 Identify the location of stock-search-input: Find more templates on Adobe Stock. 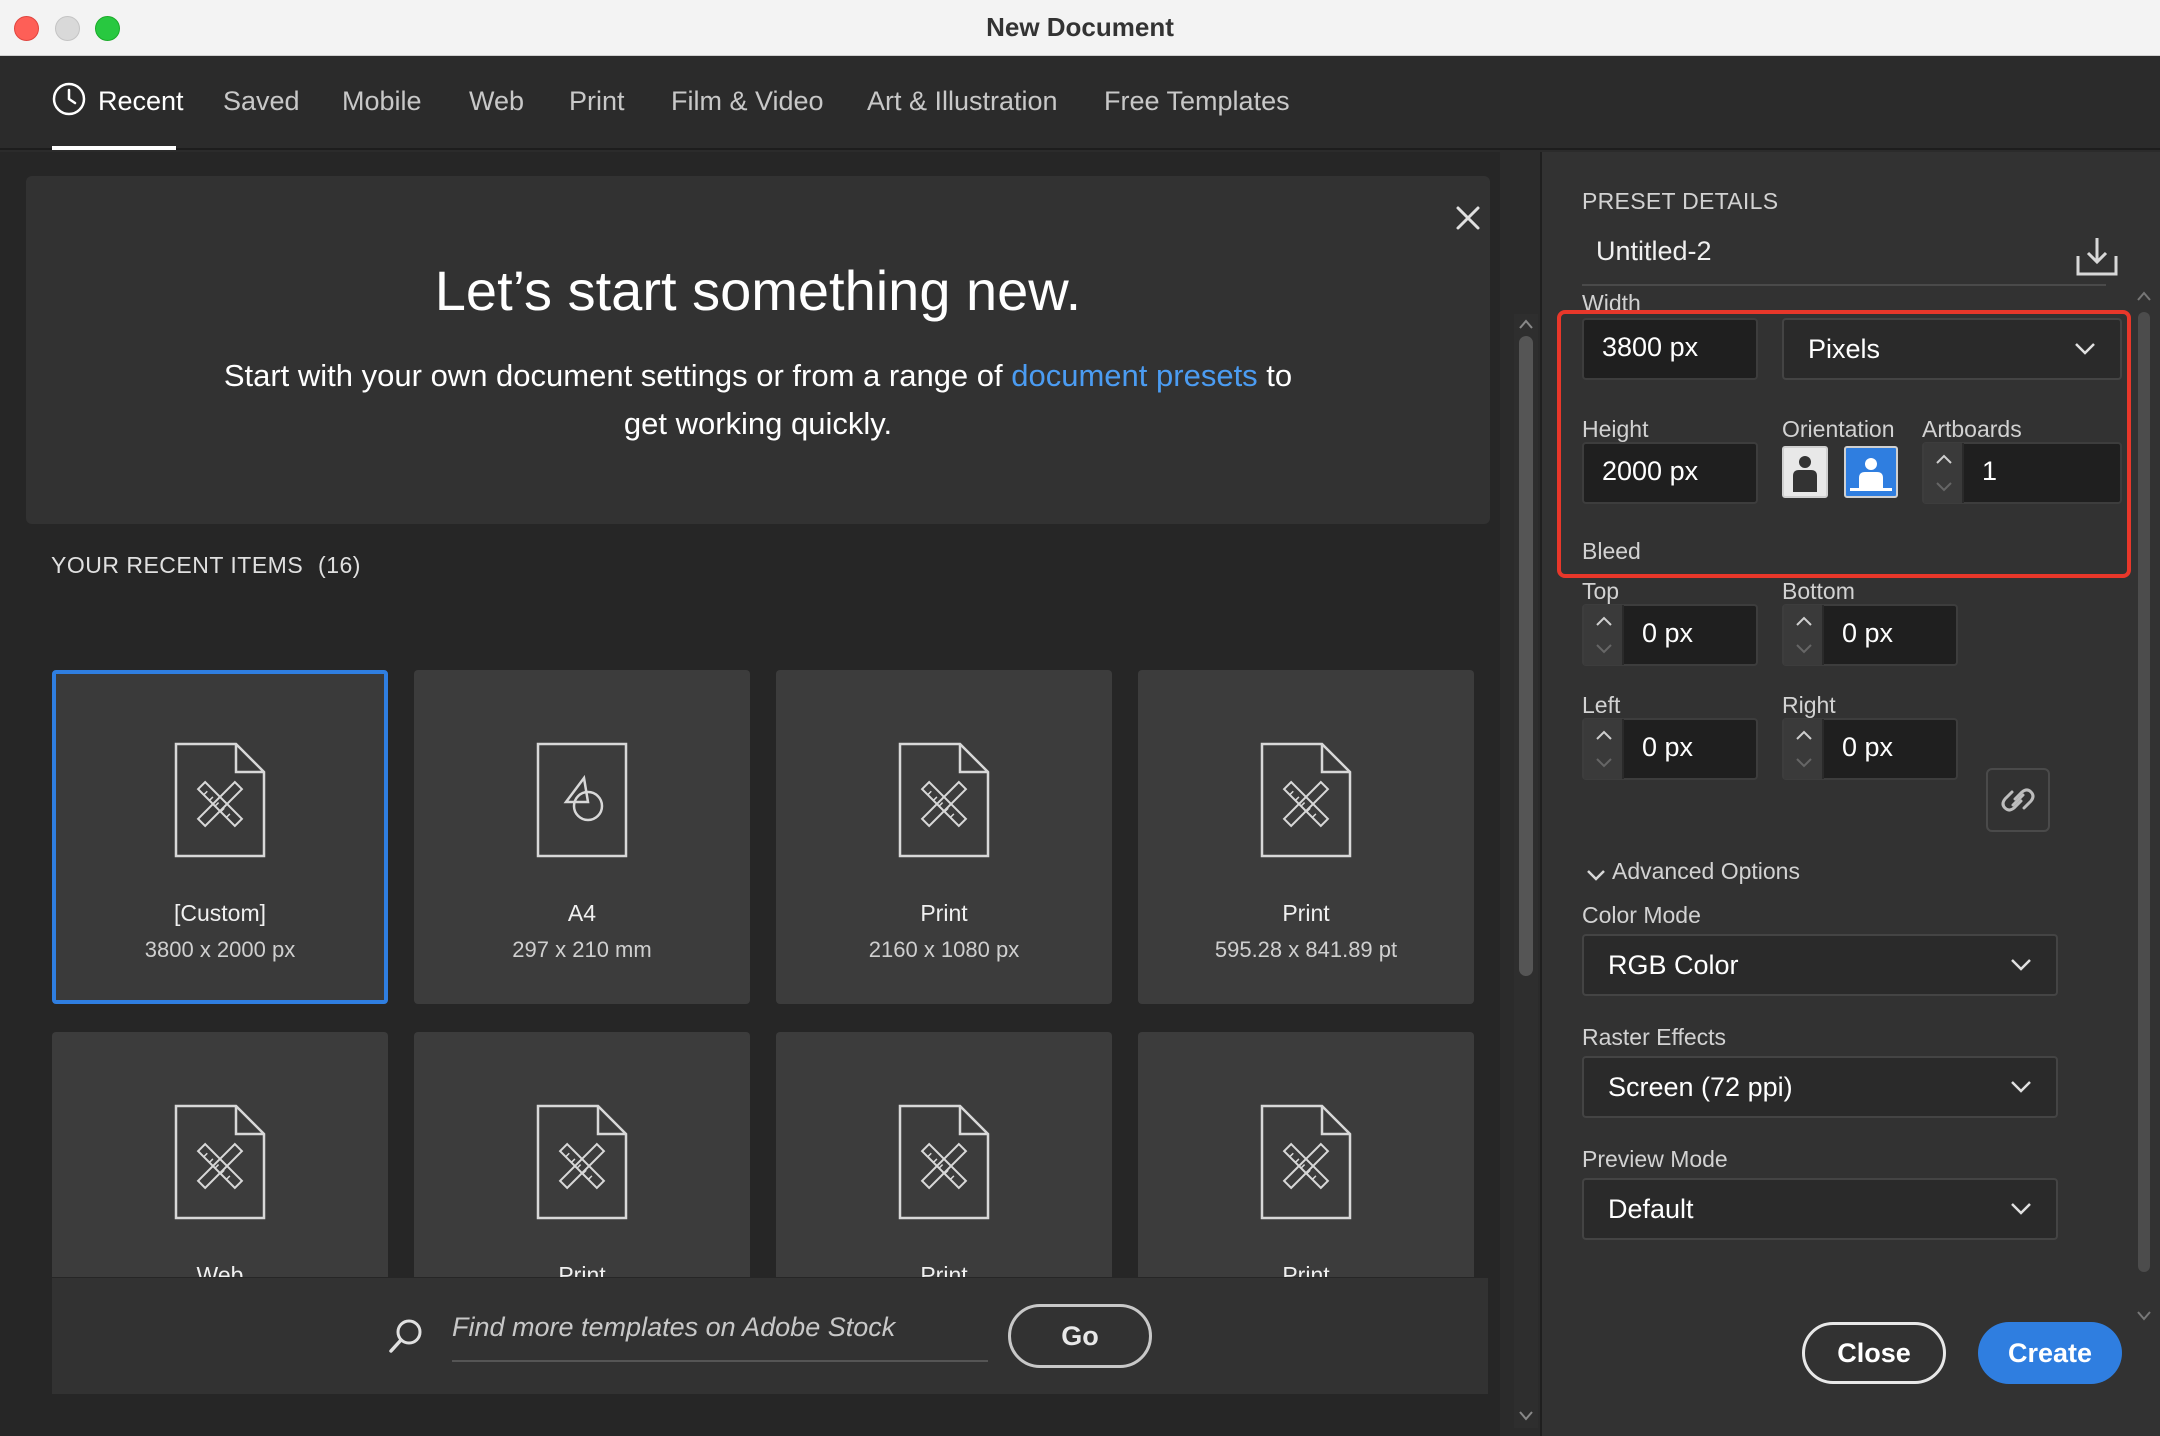
(720, 1334).